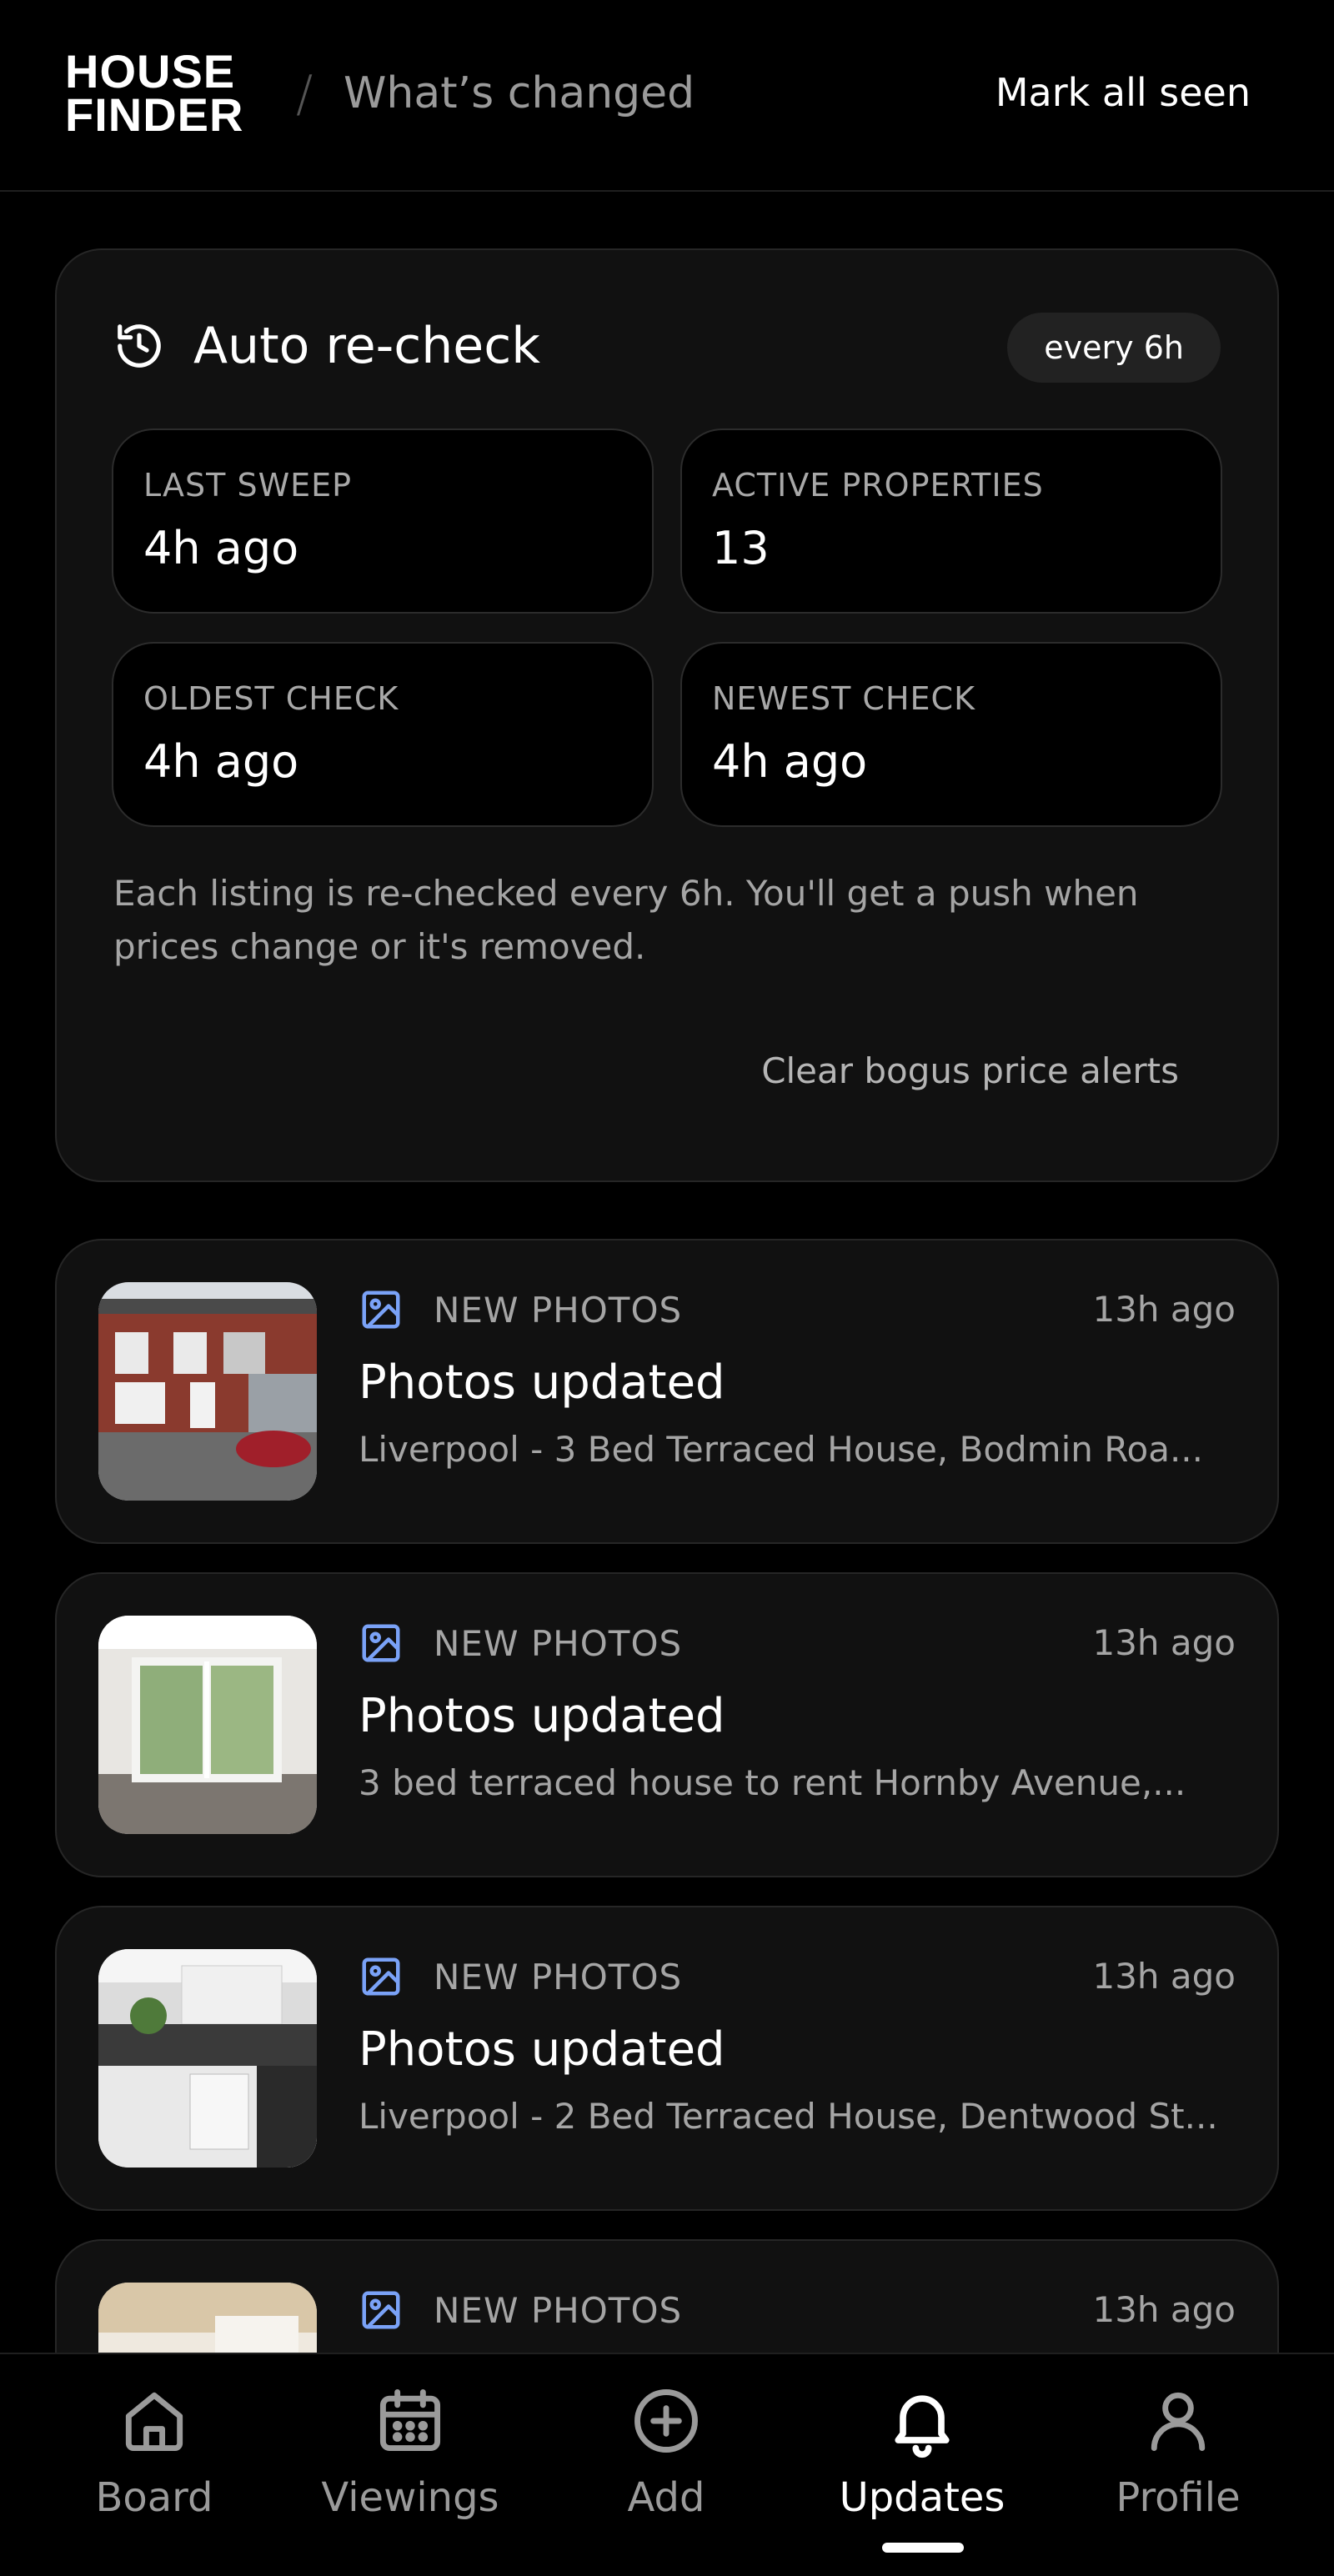 This screenshot has height=2576, width=1334. Describe the element at coordinates (410, 2420) in the screenshot. I see `calendar-icon` at that location.